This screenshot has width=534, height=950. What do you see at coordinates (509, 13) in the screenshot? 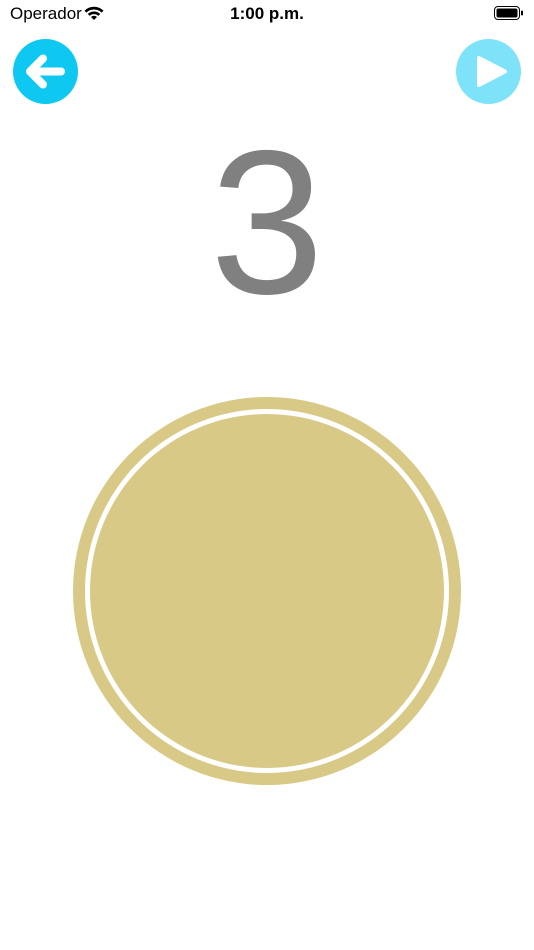
I see `battery-icon` at bounding box center [509, 13].